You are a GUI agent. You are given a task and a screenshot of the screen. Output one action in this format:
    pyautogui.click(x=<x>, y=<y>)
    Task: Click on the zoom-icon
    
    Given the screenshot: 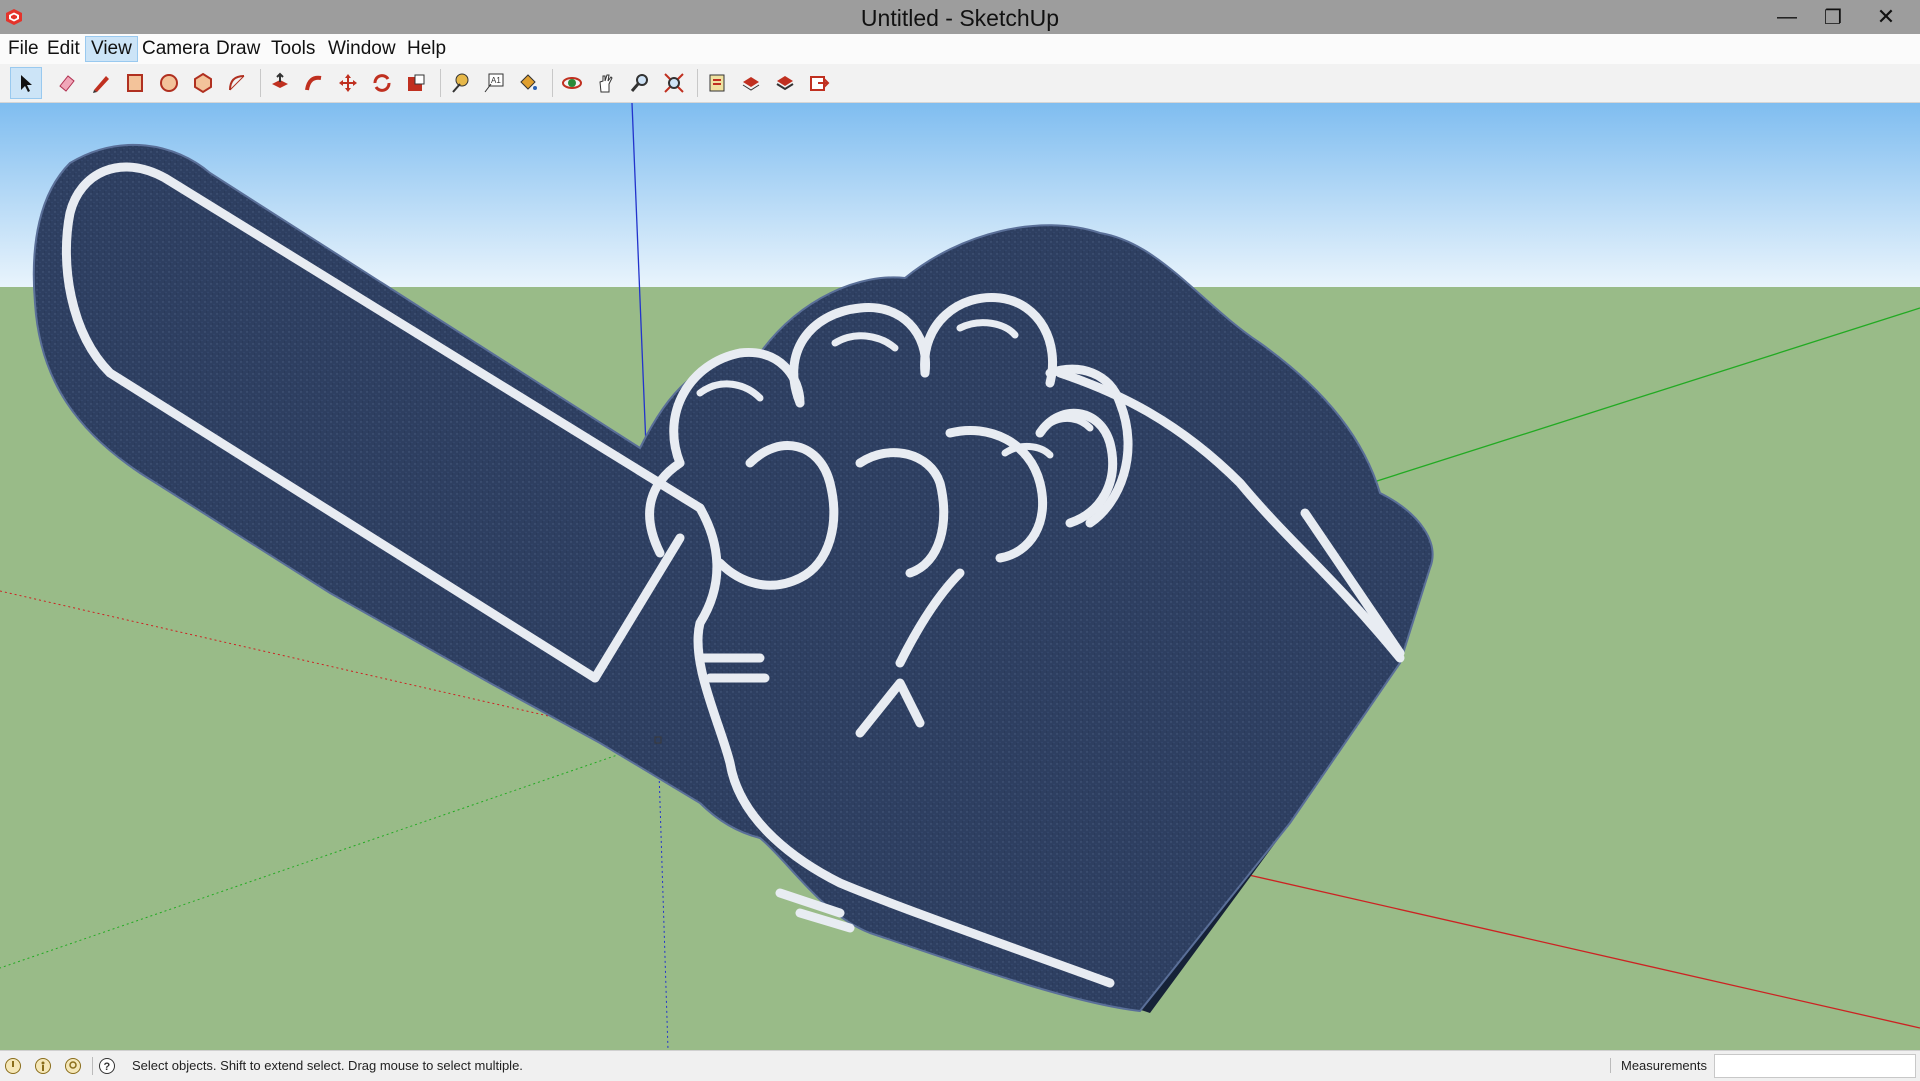 What is the action you would take?
    pyautogui.click(x=639, y=83)
    